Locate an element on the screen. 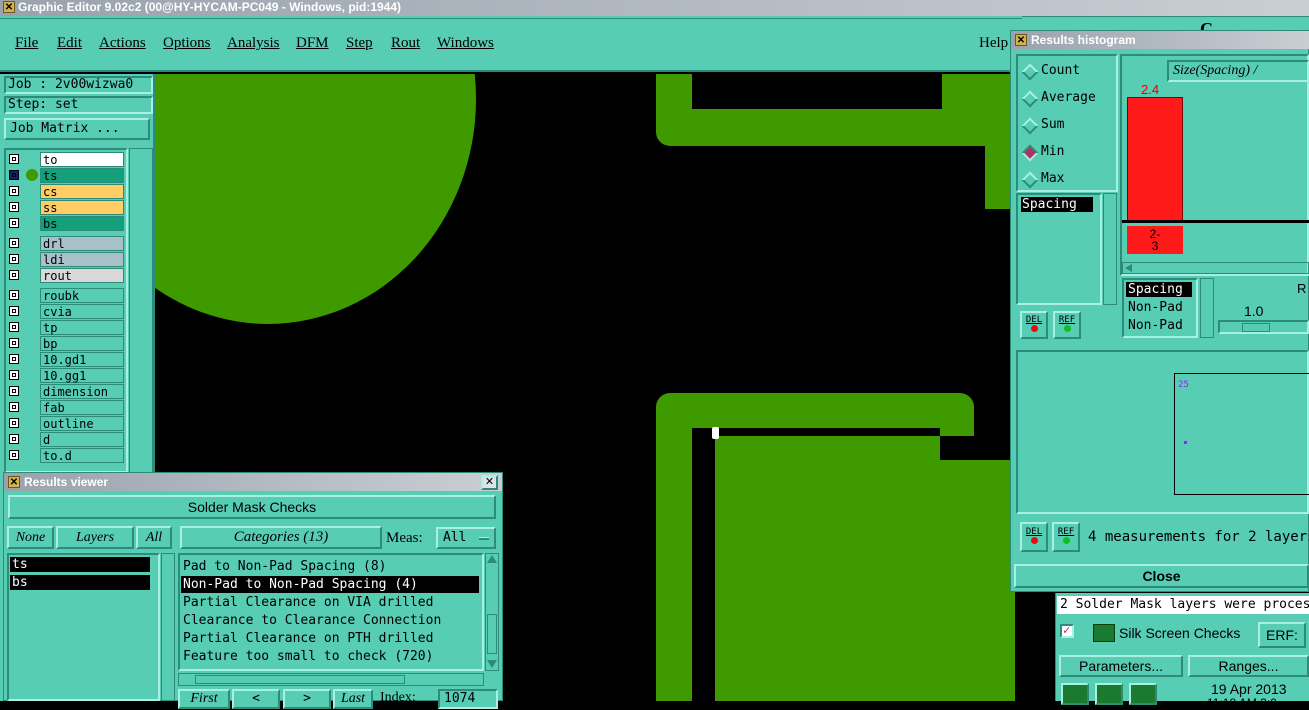 The height and width of the screenshot is (710, 1309). last-button: Last is located at coordinates (353, 699).